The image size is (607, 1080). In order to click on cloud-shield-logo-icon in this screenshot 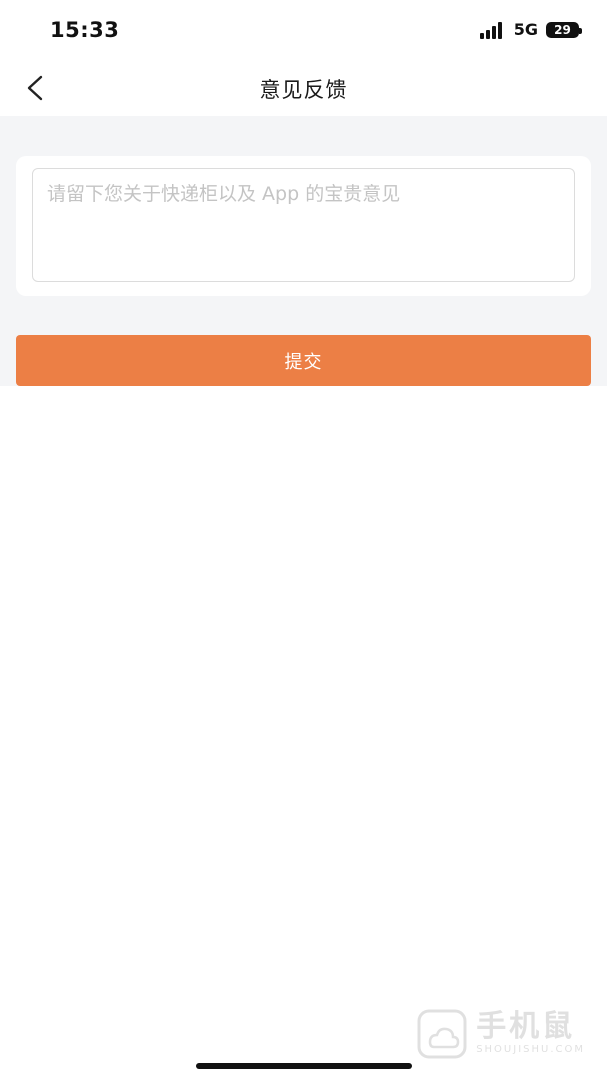, I will do `click(442, 1034)`.